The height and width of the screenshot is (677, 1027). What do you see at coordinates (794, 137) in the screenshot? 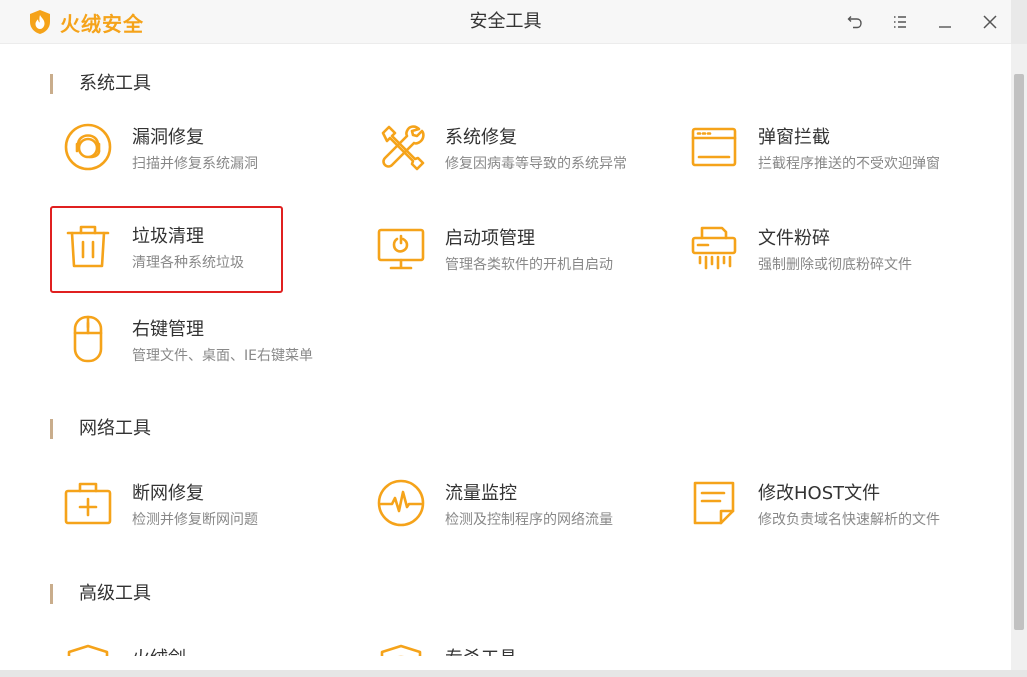
I see `tool-name: 弹窗拦截` at bounding box center [794, 137].